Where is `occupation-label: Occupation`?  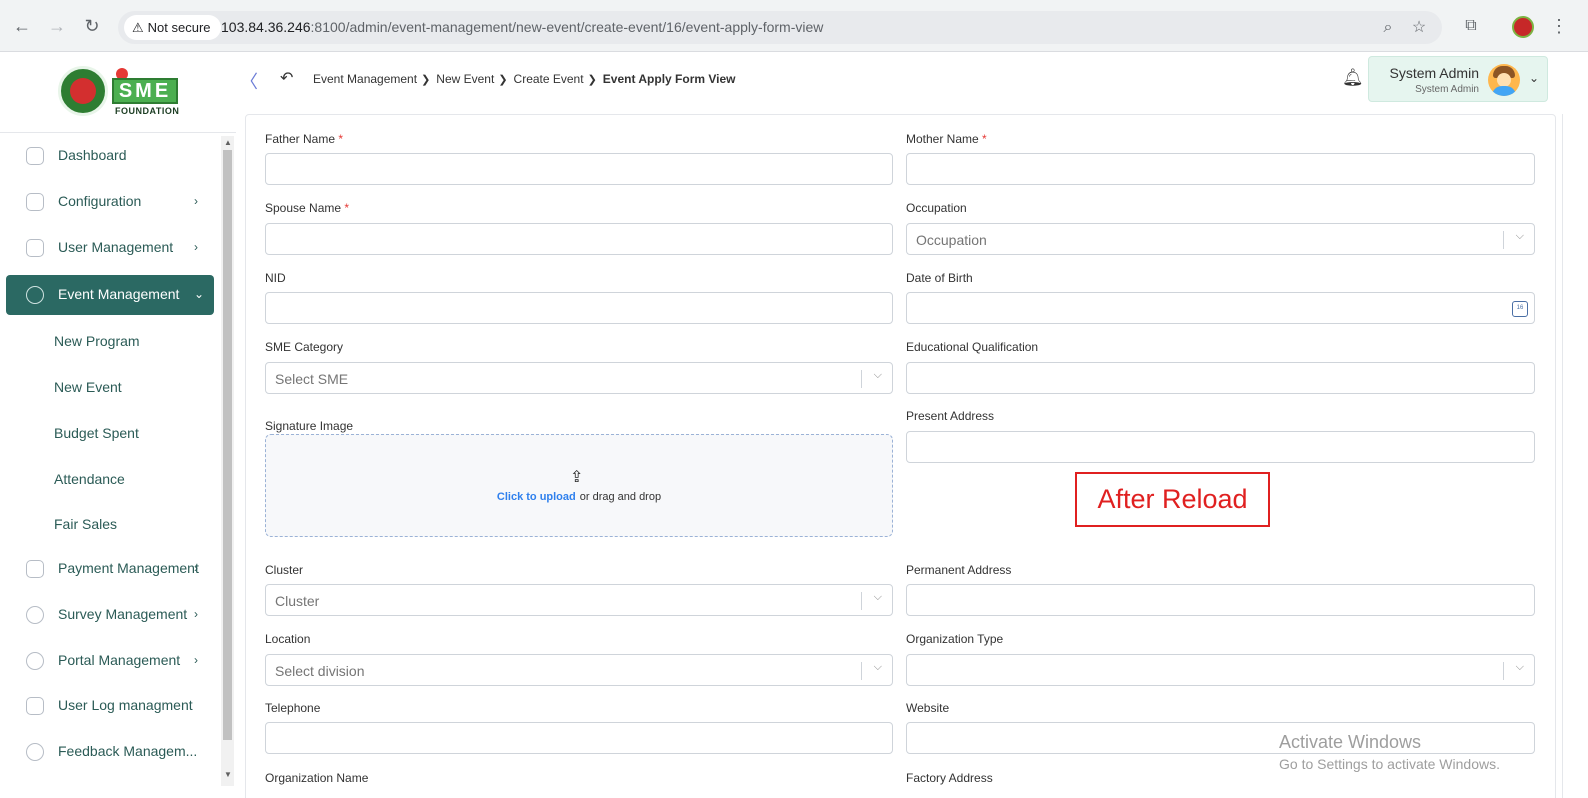
occupation-label: Occupation is located at coordinates (936, 208).